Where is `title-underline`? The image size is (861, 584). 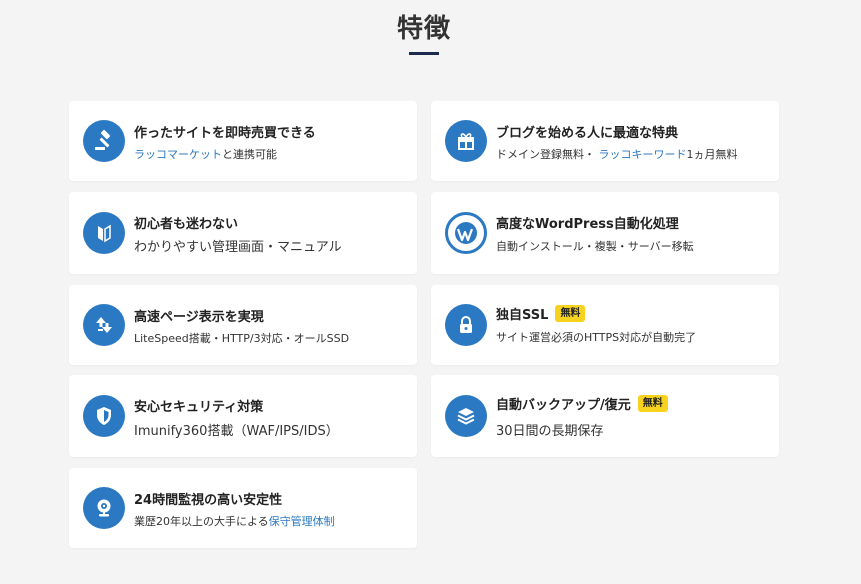 title-underline is located at coordinates (424, 53).